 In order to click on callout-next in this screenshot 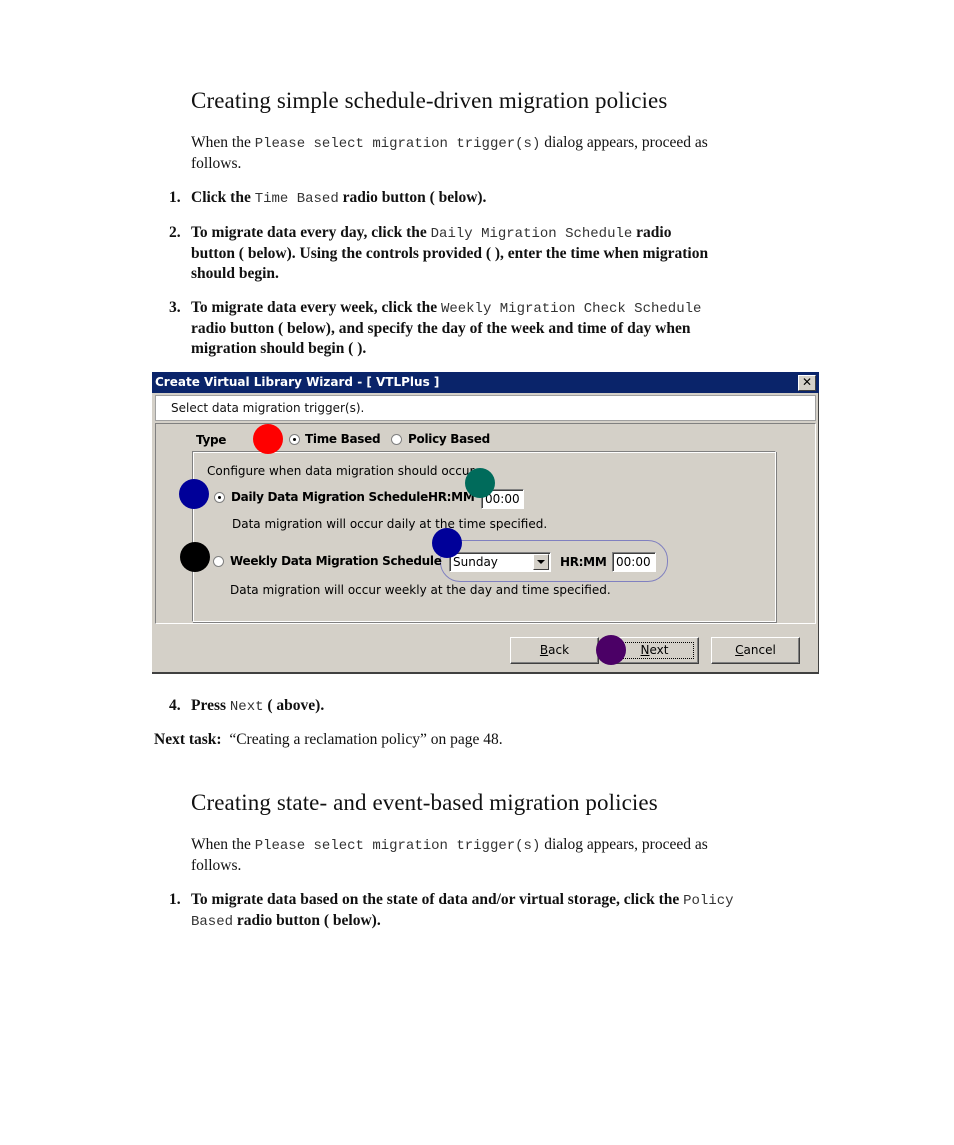, I will do `click(611, 650)`.